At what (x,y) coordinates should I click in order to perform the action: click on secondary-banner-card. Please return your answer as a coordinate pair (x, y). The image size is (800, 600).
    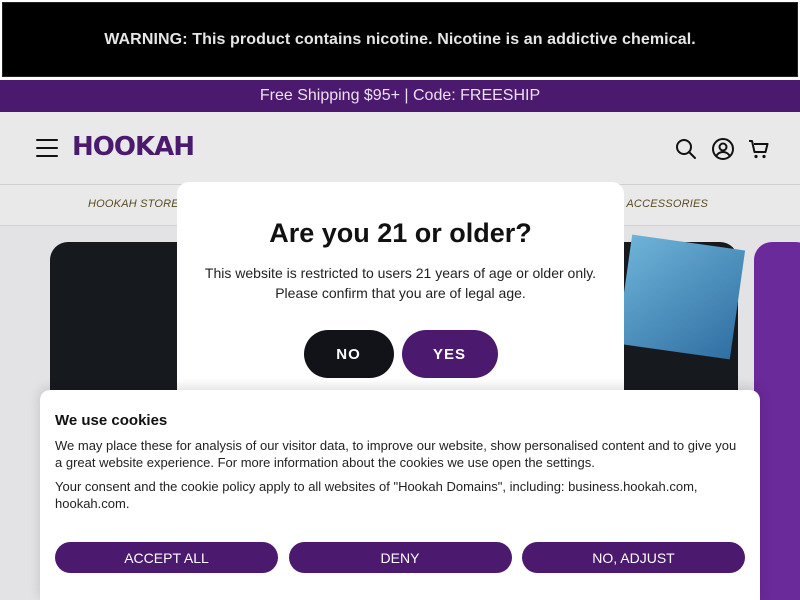
    Looking at the image, I should click on (777, 421).